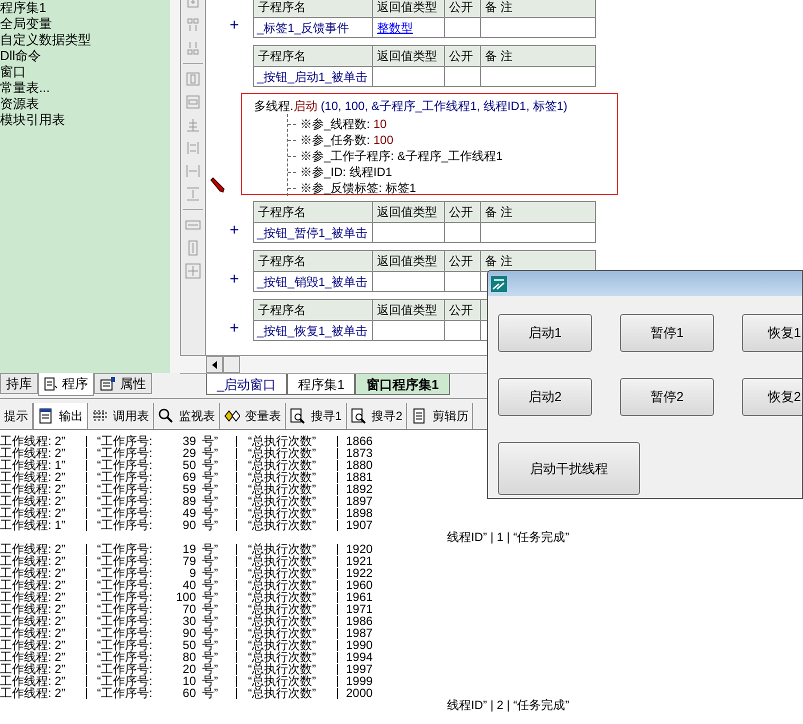 This screenshot has height=724, width=803. I want to click on dialog-button: 暂停2, so click(667, 397).